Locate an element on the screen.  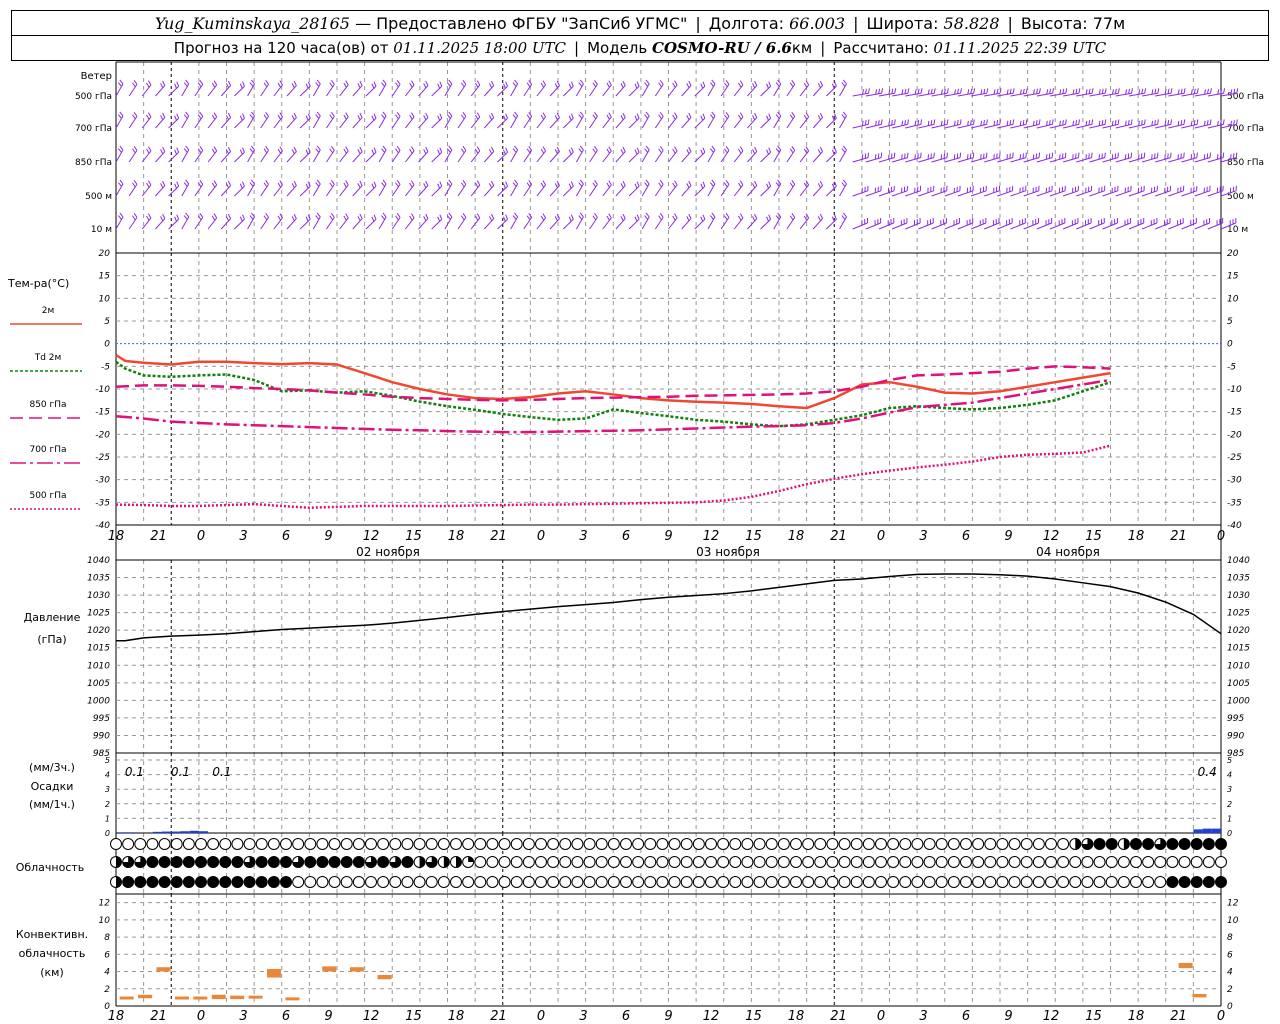
conv-tick-left: 8 is located at coordinates (107, 938).